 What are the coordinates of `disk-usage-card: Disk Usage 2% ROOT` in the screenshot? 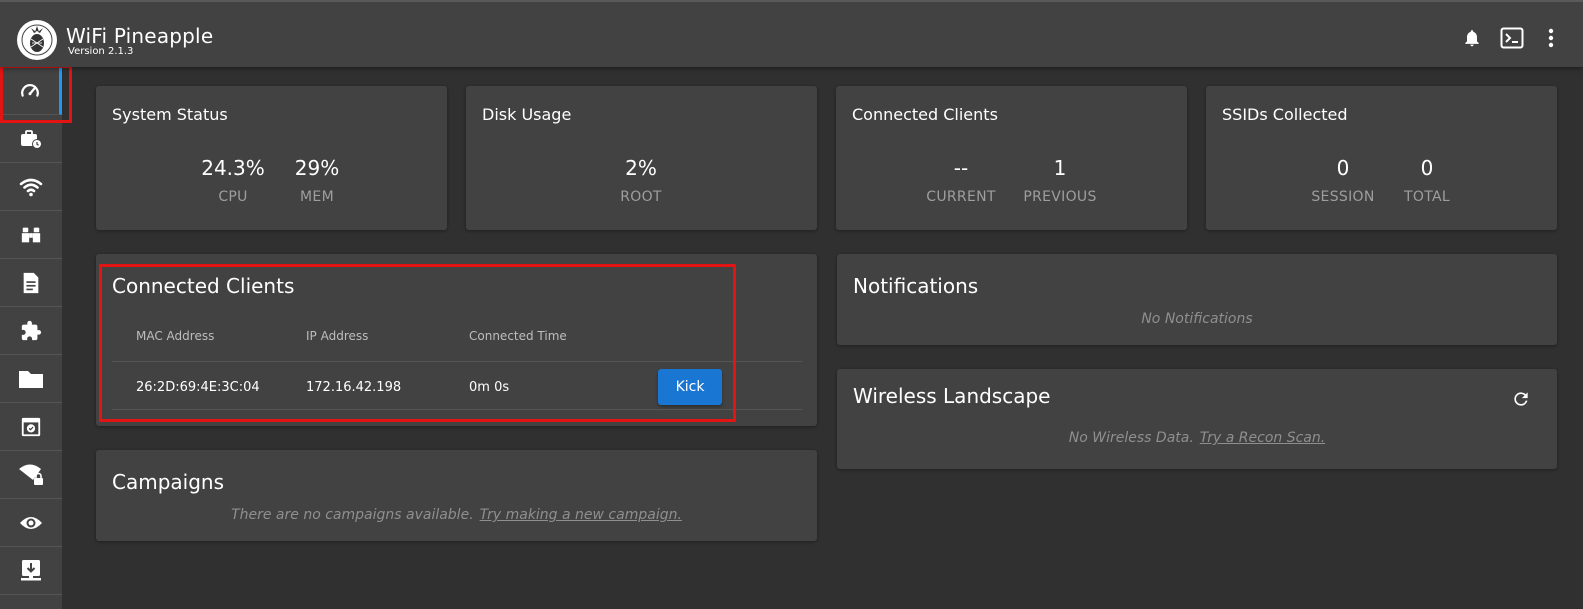 It's located at (641, 158).